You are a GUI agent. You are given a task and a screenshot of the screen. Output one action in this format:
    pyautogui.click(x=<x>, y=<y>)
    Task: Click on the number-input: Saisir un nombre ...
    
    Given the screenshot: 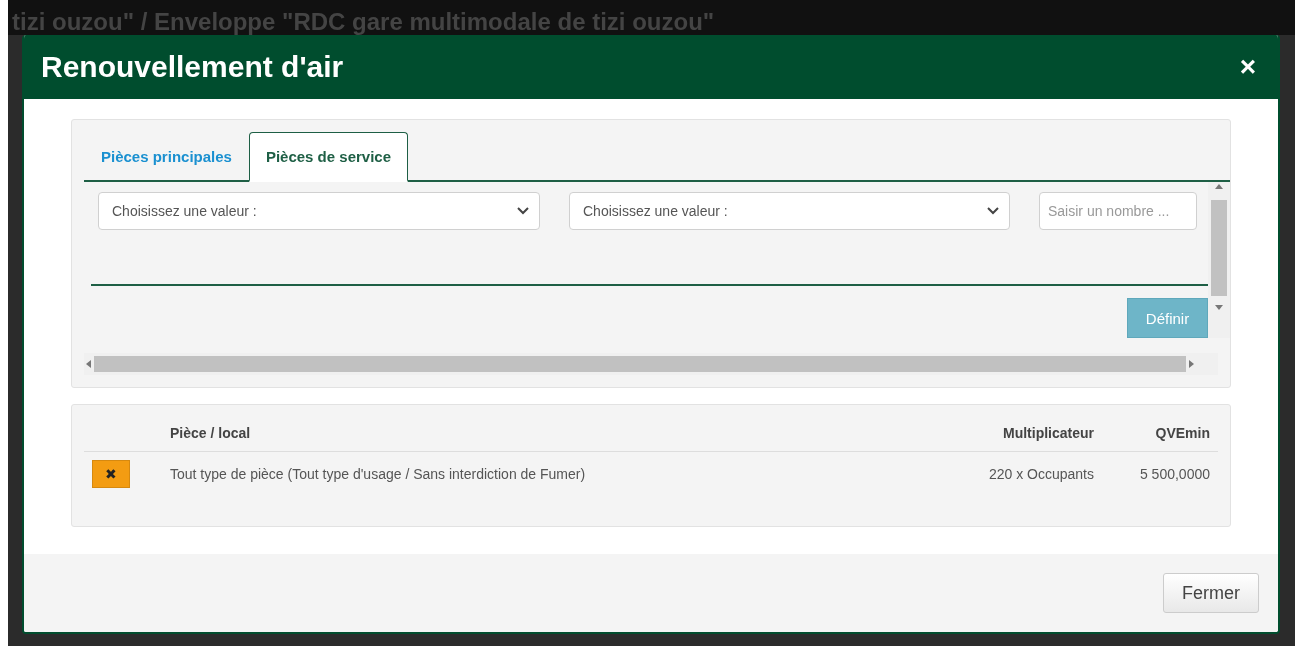 What is the action you would take?
    pyautogui.click(x=1118, y=211)
    